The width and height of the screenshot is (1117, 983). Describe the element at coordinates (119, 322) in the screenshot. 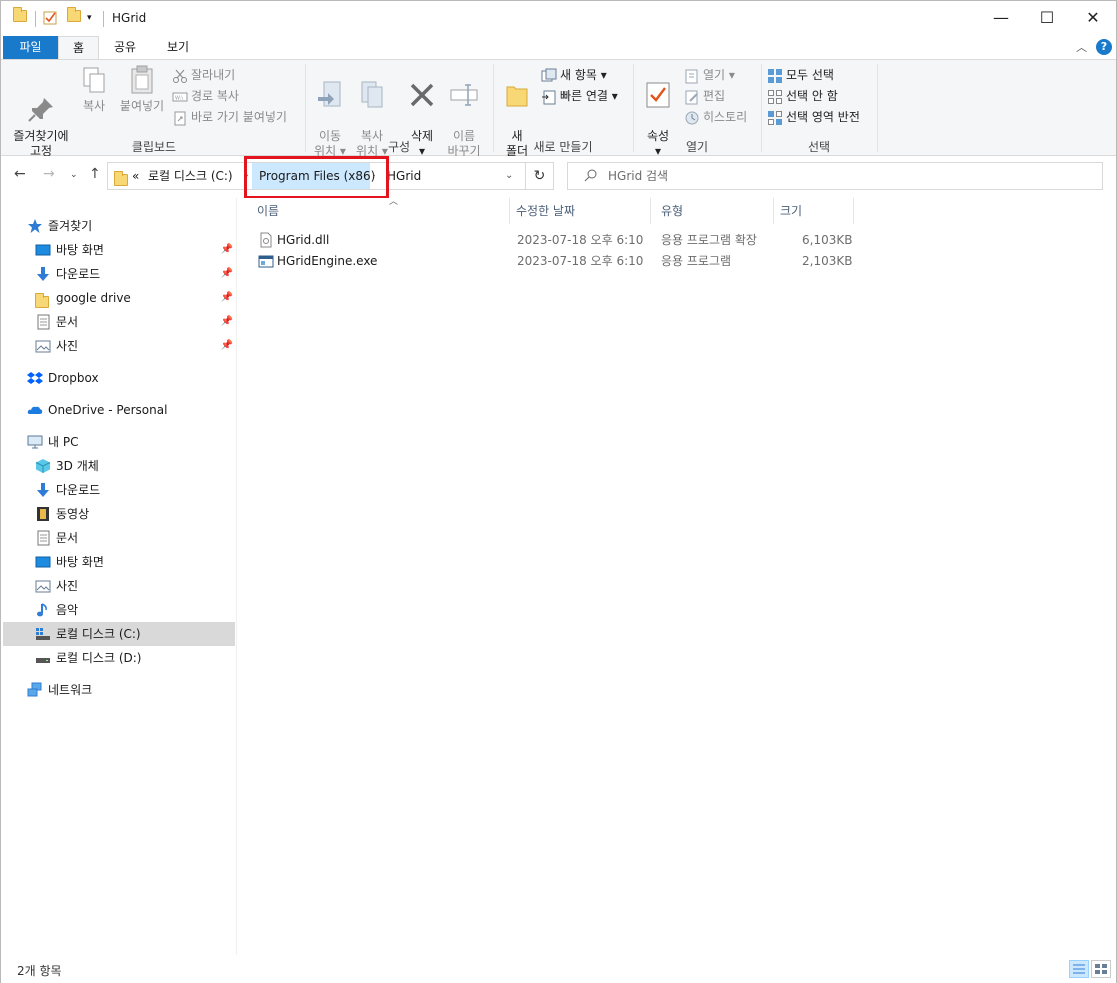

I see `nav-quick-documents: 문서 📌` at that location.